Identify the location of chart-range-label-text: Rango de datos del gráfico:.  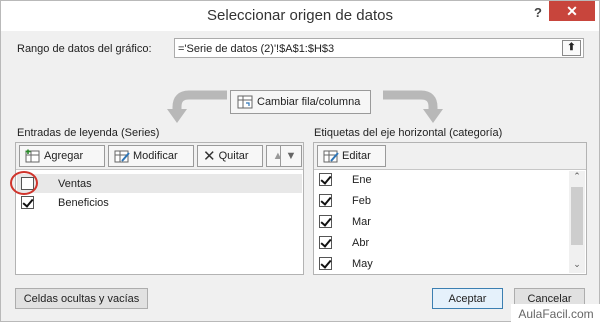
(84, 49).